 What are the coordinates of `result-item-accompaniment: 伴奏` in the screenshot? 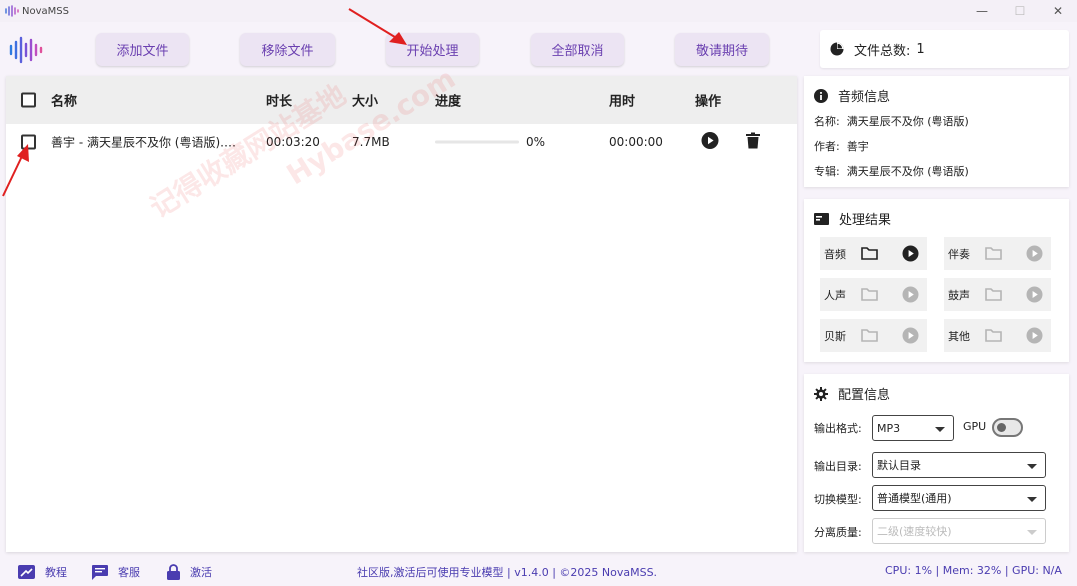 It's located at (997, 253).